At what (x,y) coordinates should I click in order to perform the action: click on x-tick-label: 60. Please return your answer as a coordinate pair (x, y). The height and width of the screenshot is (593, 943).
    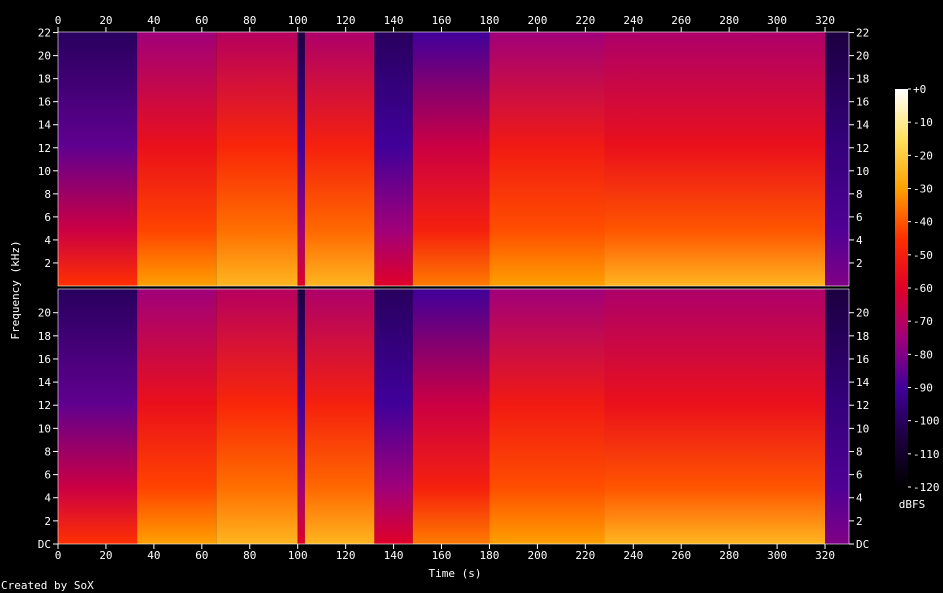
    Looking at the image, I should click on (201, 555).